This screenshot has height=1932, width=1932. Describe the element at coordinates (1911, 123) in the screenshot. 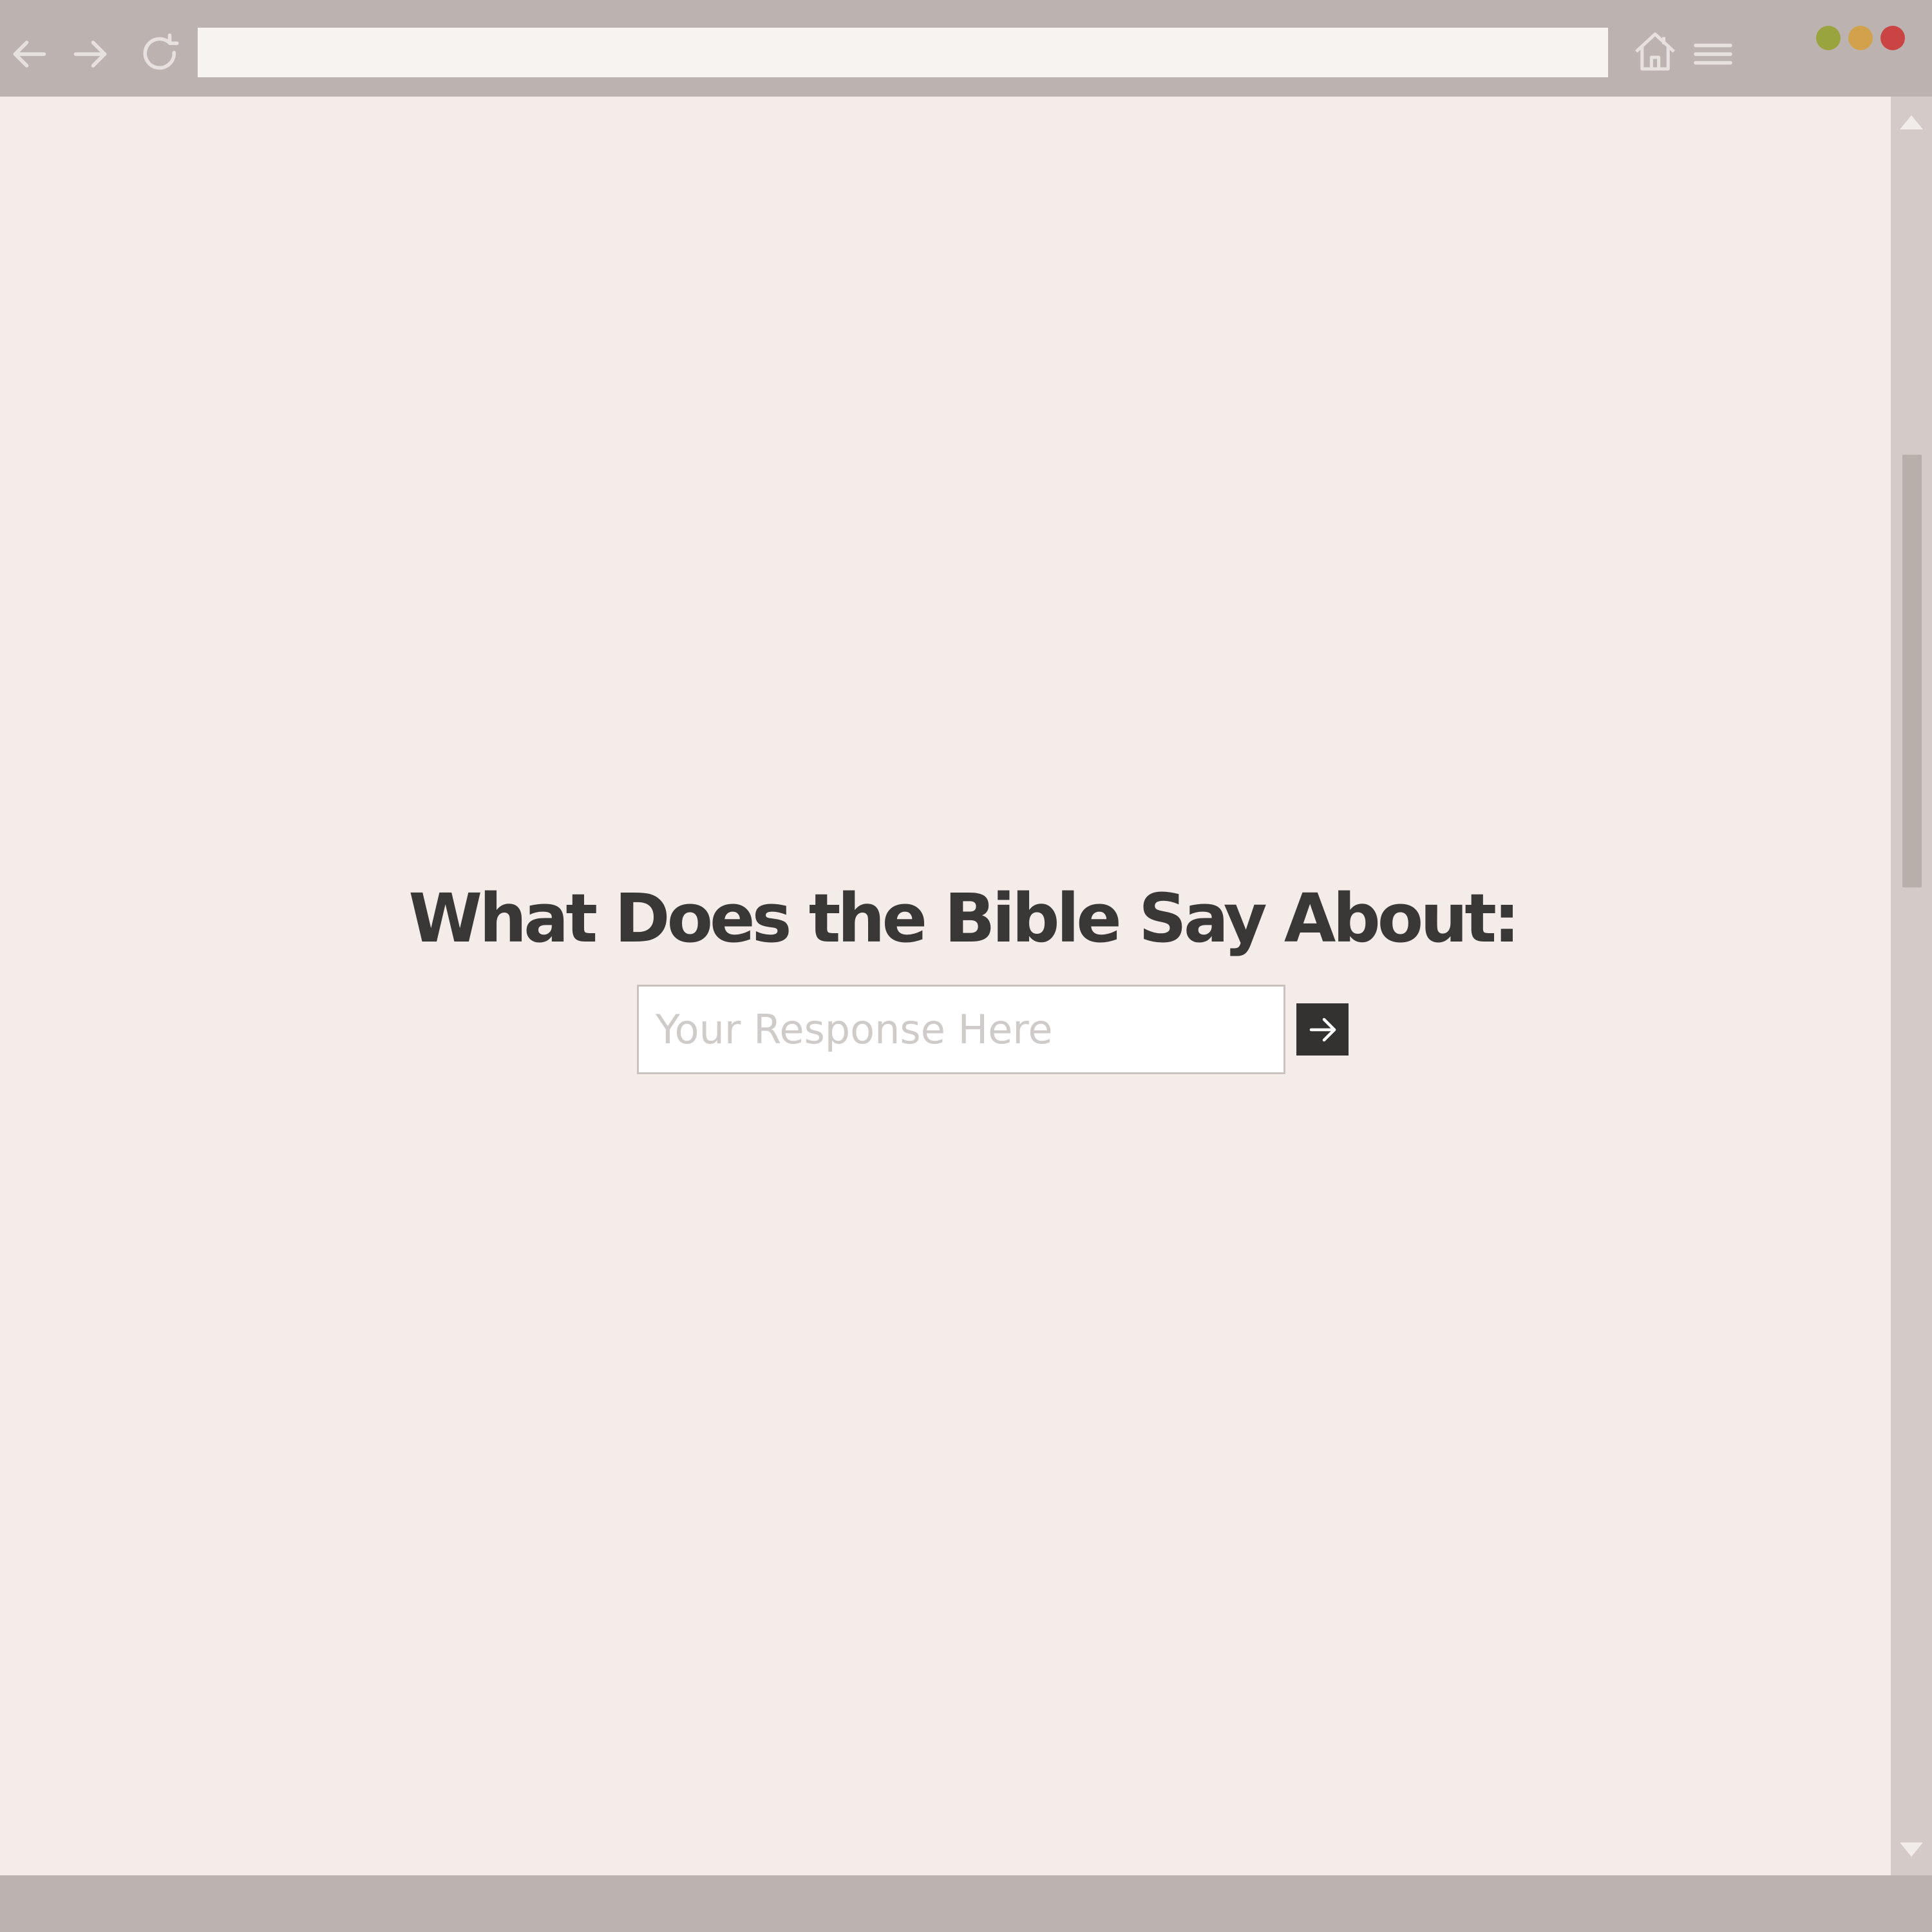

I see `scroll-up-arrow-icon` at that location.